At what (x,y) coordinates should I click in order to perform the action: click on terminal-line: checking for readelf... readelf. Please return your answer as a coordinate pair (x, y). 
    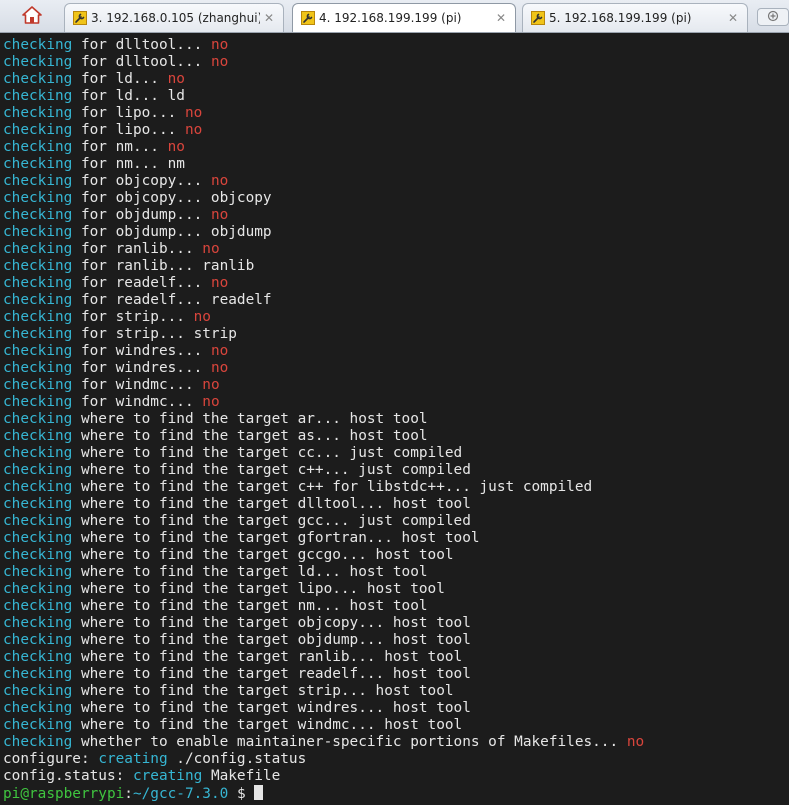
    Looking at the image, I should click on (323, 300).